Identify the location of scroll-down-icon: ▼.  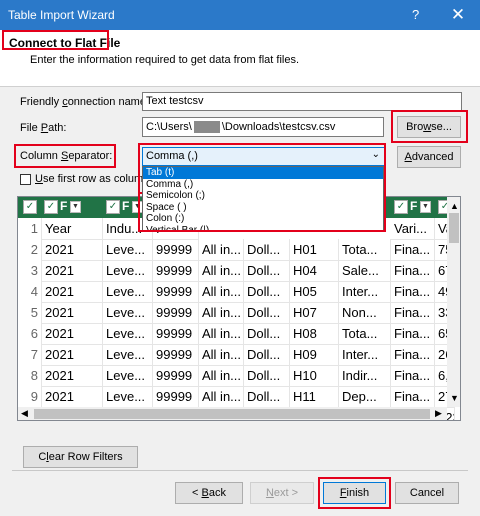
(454, 398).